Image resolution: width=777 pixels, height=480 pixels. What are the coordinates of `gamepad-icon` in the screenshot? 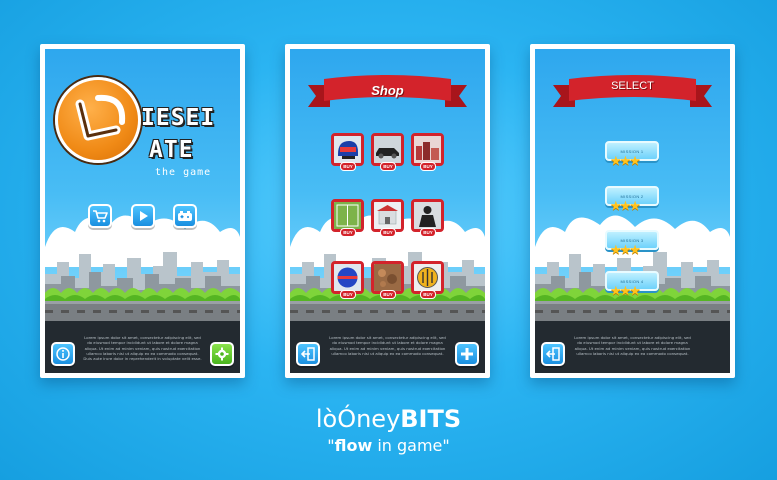 It's located at (185, 216).